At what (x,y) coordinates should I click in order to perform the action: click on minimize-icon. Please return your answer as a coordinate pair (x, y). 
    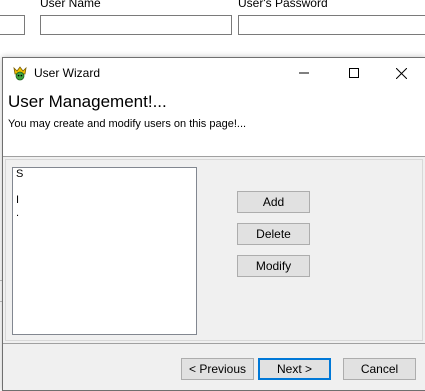
    Looking at the image, I should click on (304, 73).